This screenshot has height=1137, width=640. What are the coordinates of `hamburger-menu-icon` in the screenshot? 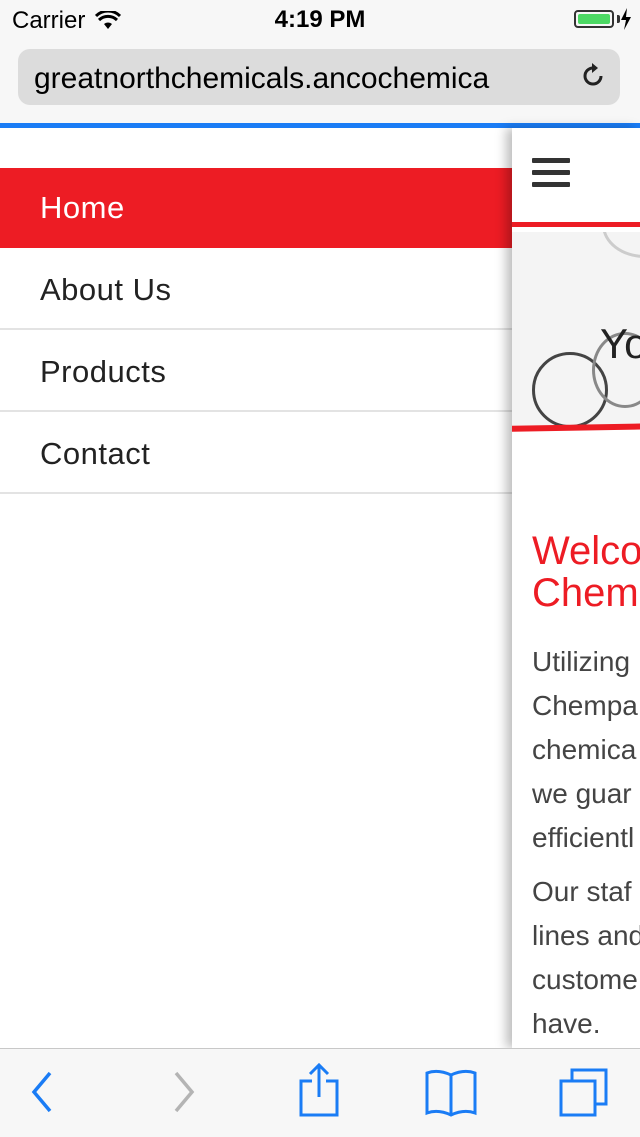 It's located at (551, 176).